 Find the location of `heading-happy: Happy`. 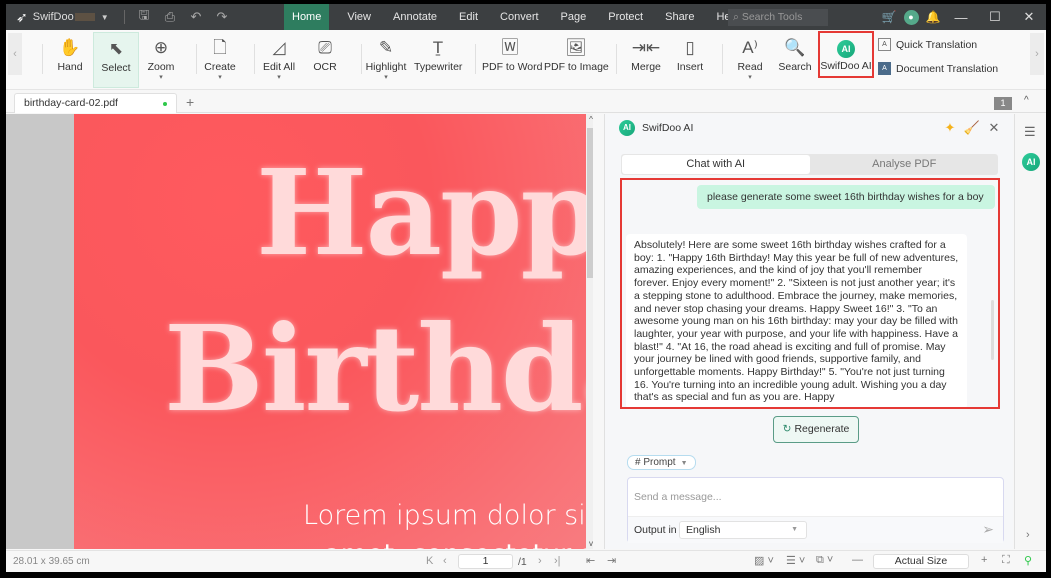

heading-happy: Happy is located at coordinates (421, 212).